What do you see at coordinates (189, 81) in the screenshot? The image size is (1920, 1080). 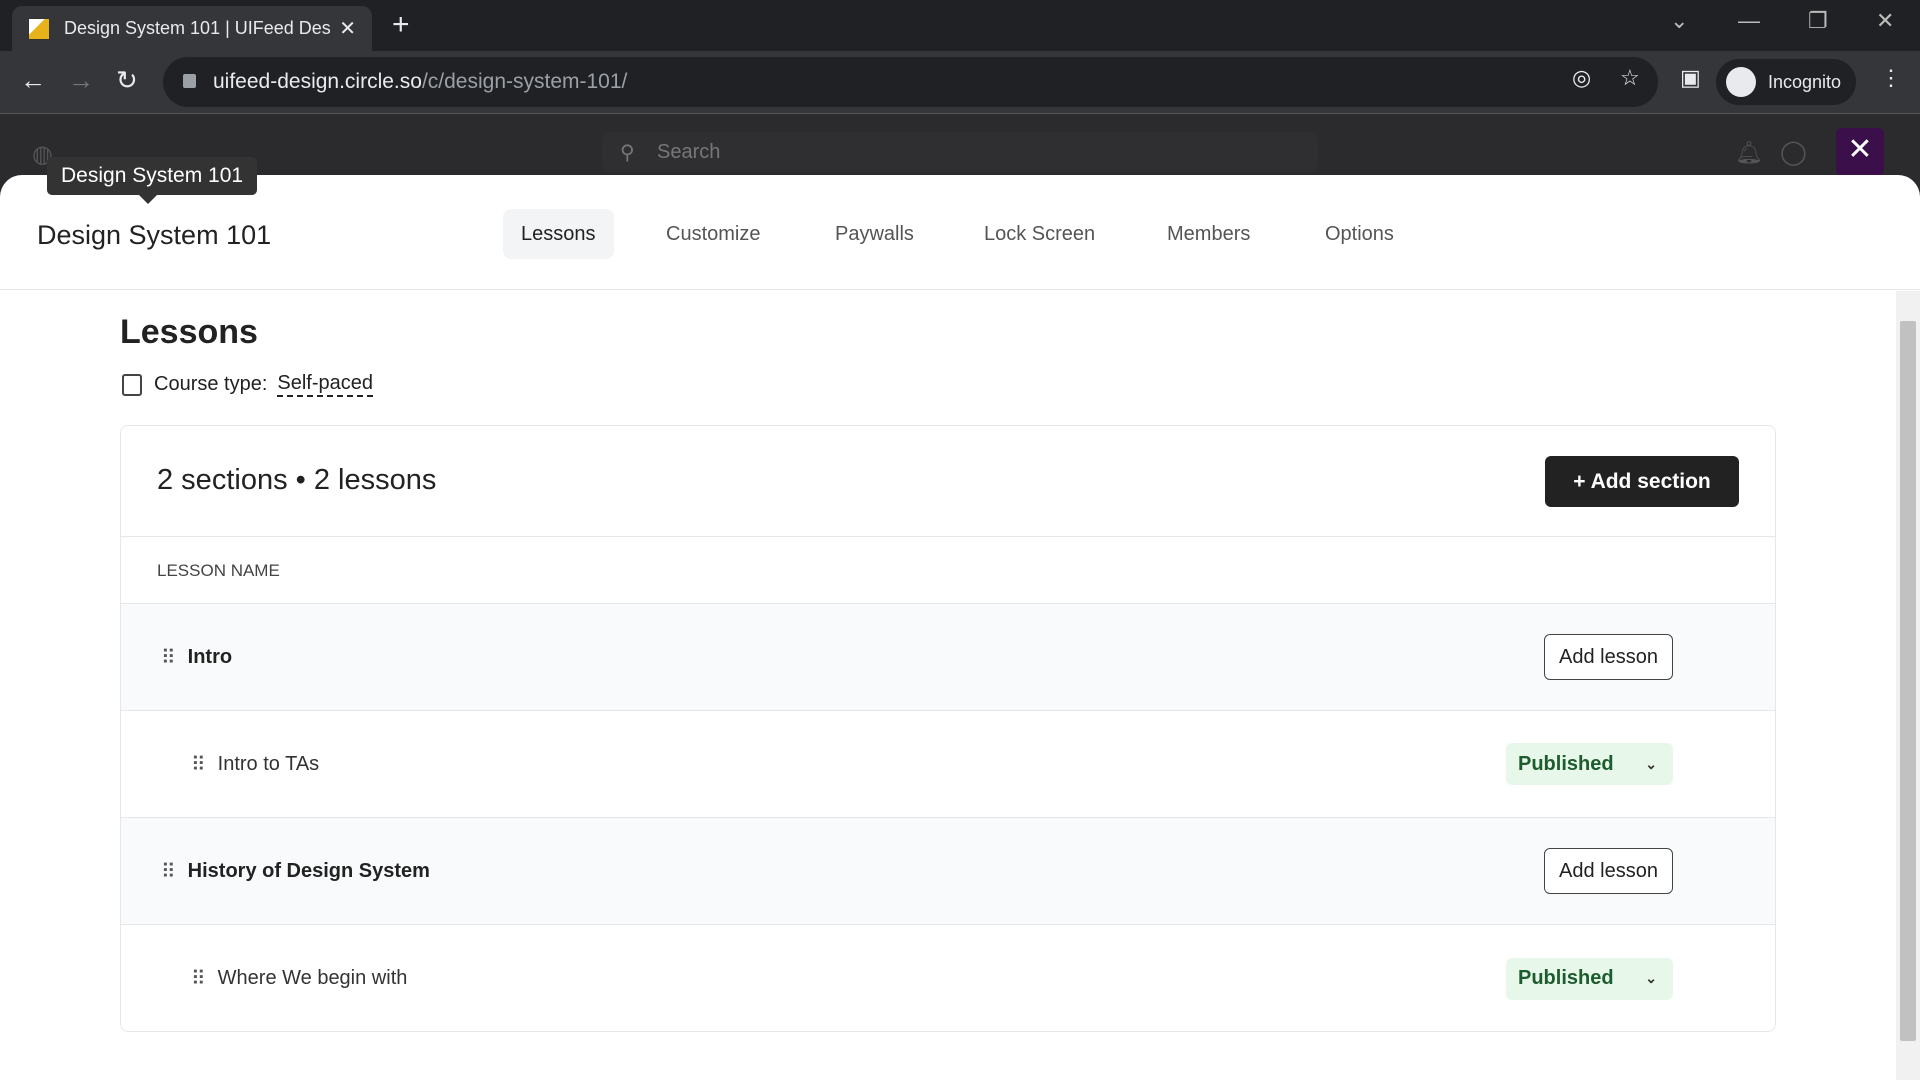 I see `lock-icon` at bounding box center [189, 81].